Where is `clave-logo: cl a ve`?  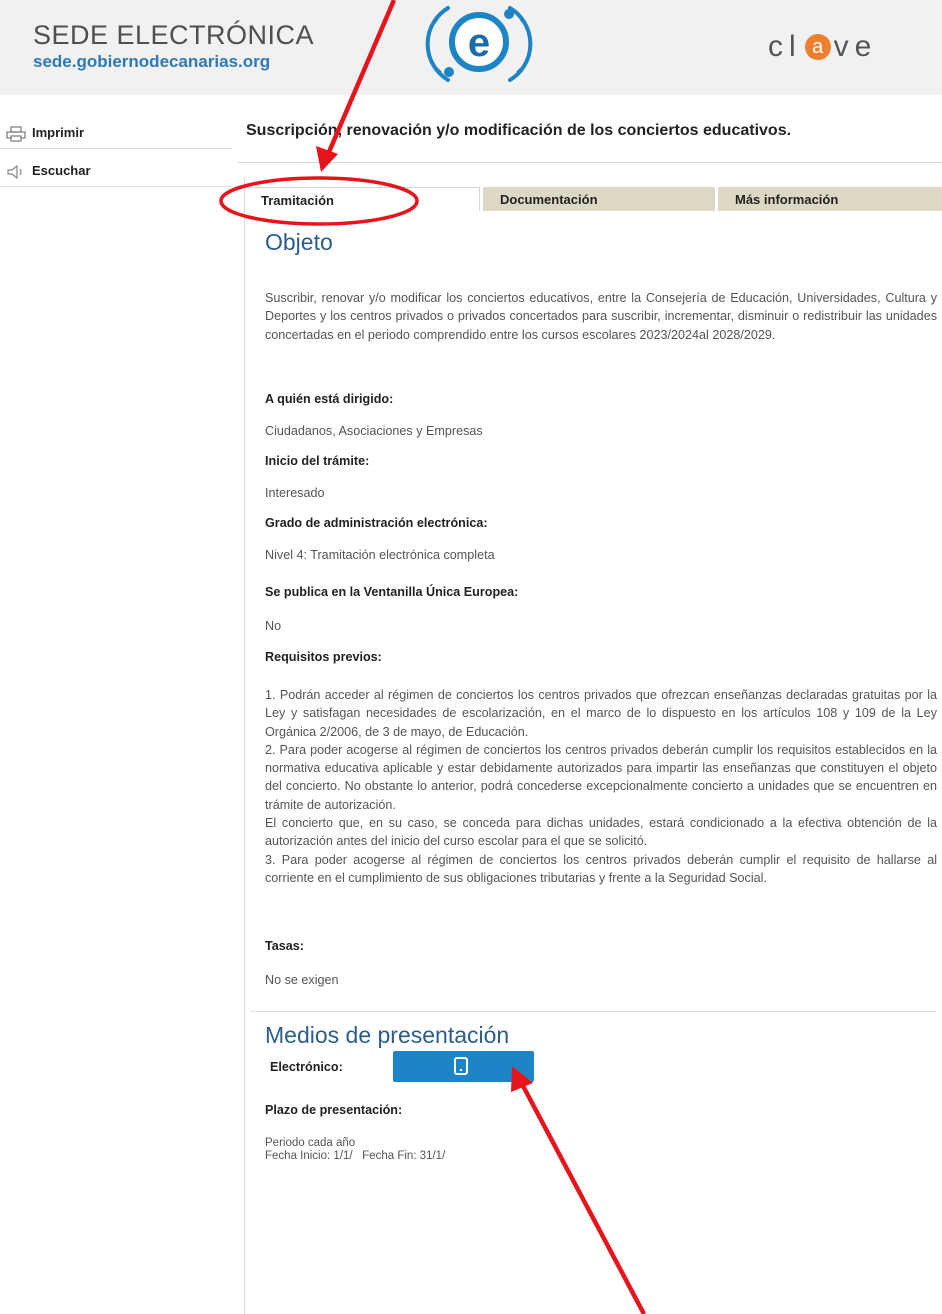
clave-logo: cl a ve is located at coordinates (823, 46).